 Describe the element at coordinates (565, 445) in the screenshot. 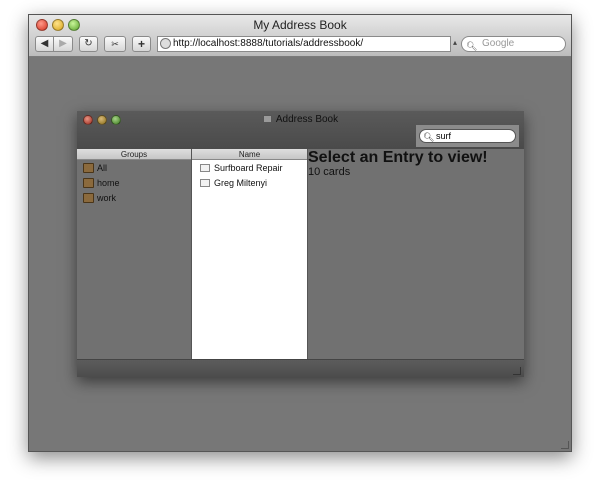

I see `browser-resize-grip-icon` at that location.